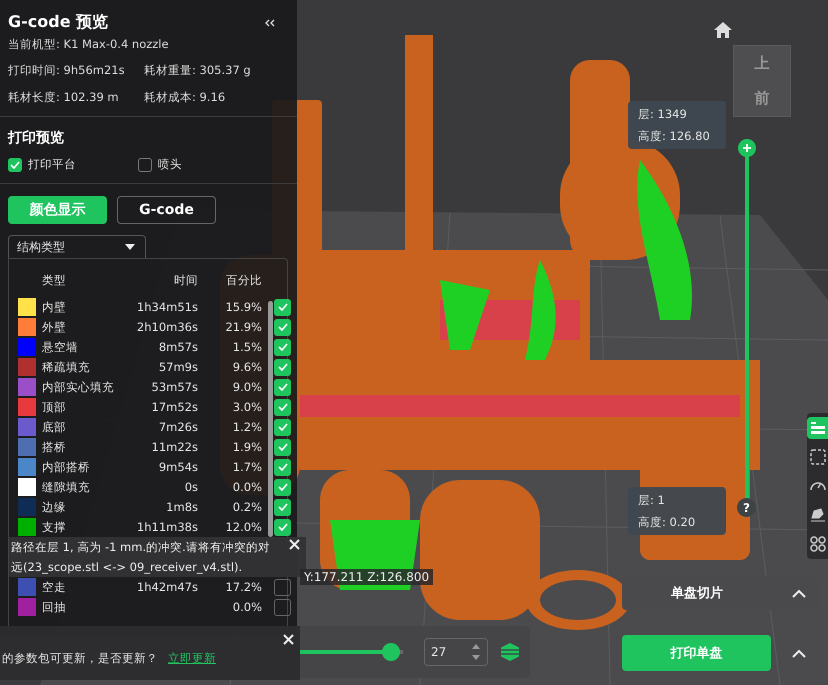 This screenshot has height=685, width=828. Describe the element at coordinates (723, 30) in the screenshot. I see `home-icon` at that location.